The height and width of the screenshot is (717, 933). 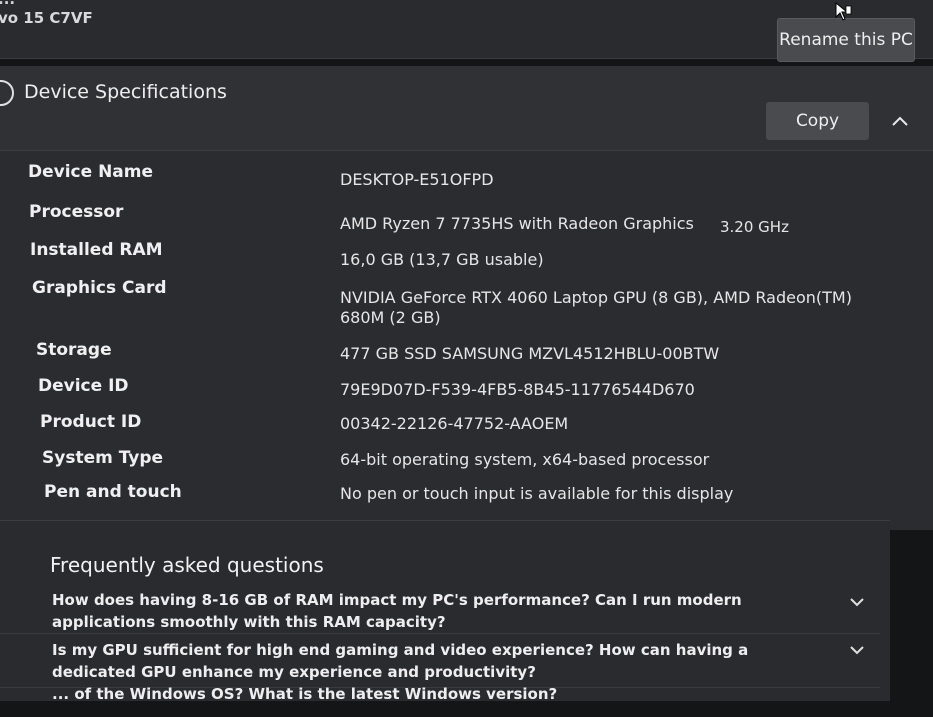 I want to click on faq-title: Frequently asked questions, so click(x=187, y=565).